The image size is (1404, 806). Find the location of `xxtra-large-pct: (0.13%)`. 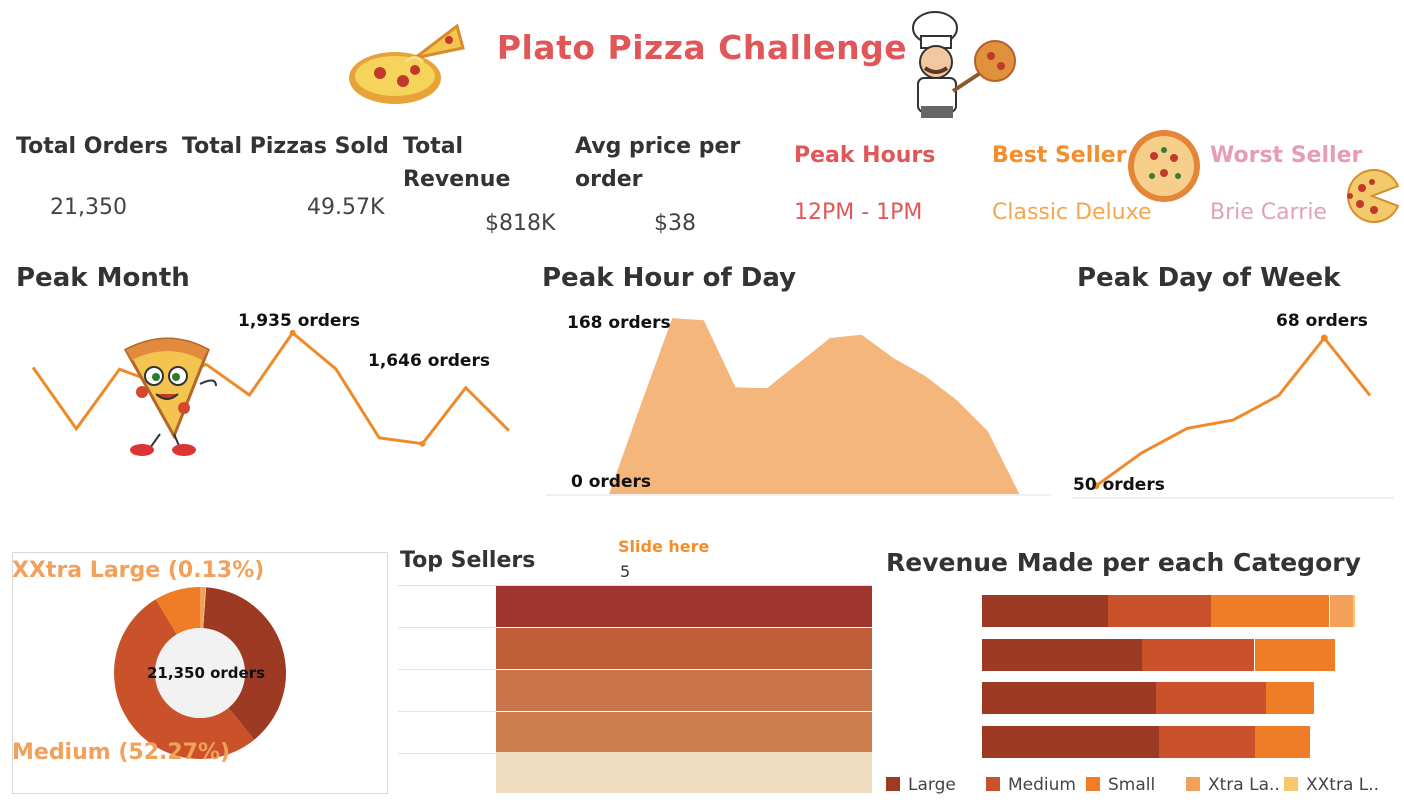

xxtra-large-pct: (0.13%) is located at coordinates (216, 570).